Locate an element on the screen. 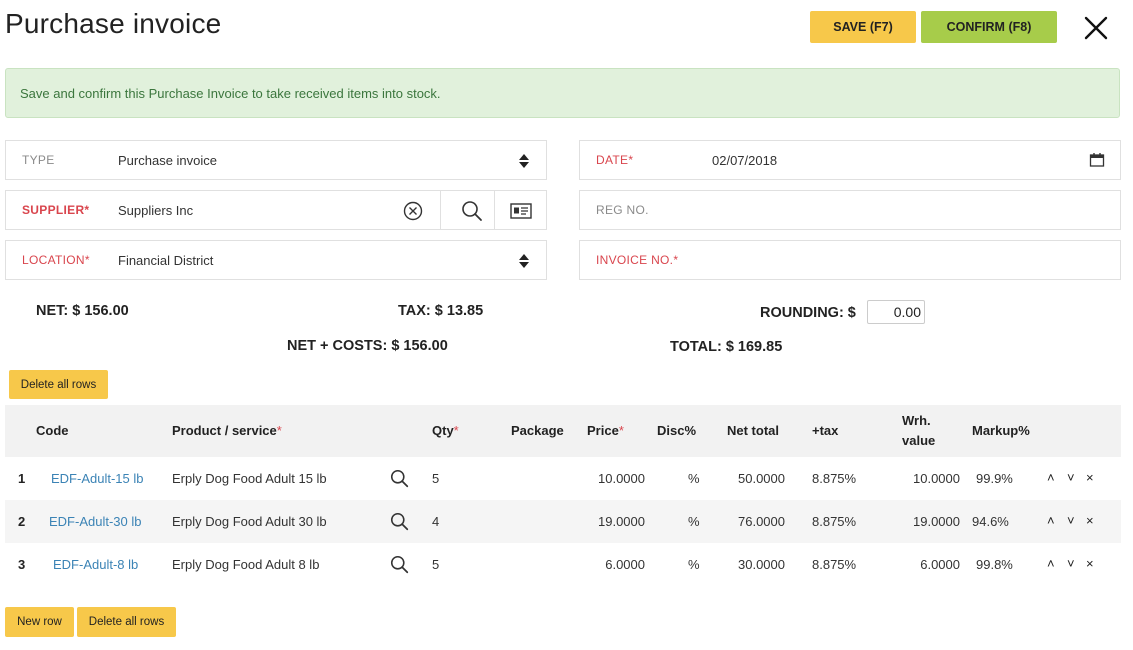  col-product: Product / service is located at coordinates (224, 430).